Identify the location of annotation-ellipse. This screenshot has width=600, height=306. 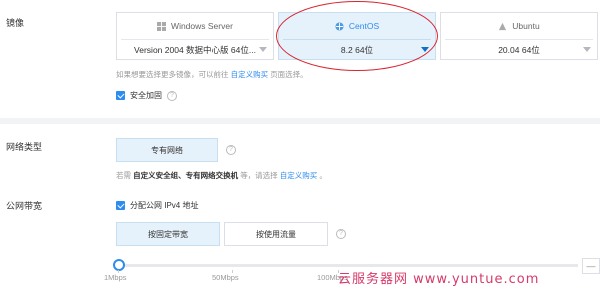
(357, 36).